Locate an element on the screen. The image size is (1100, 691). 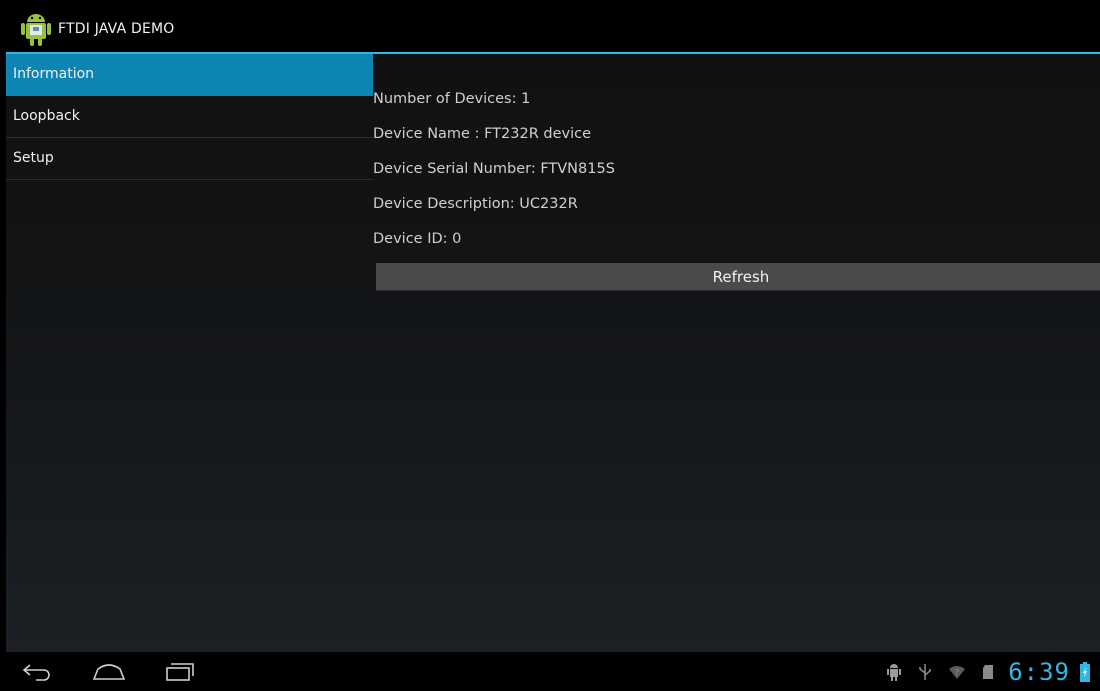
home-icon is located at coordinates (109, 671).